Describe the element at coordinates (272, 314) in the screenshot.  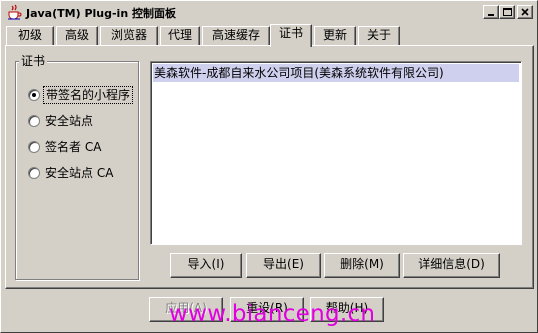
I see `watermark-text: www.bianceng.cn` at that location.